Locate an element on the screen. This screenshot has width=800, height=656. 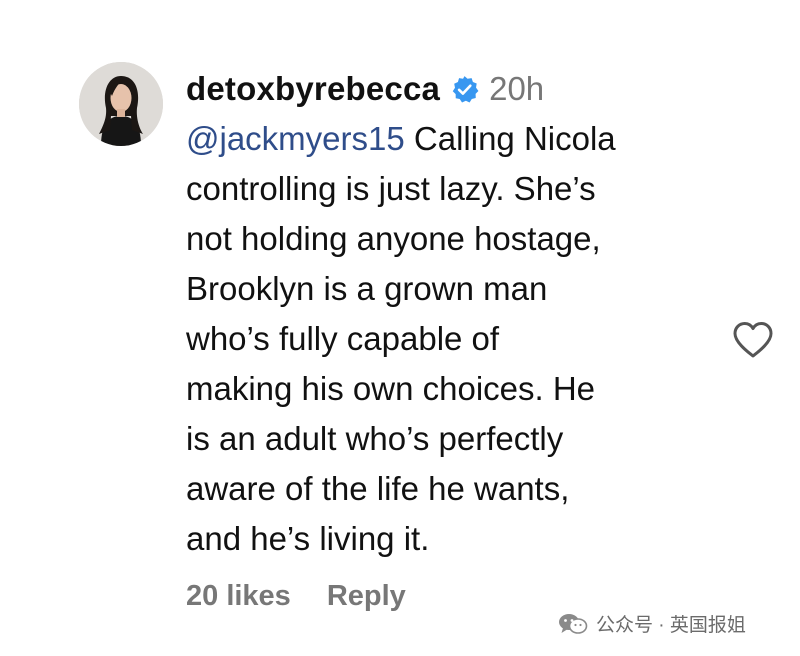
verified-badge-icon is located at coordinates (464, 89).